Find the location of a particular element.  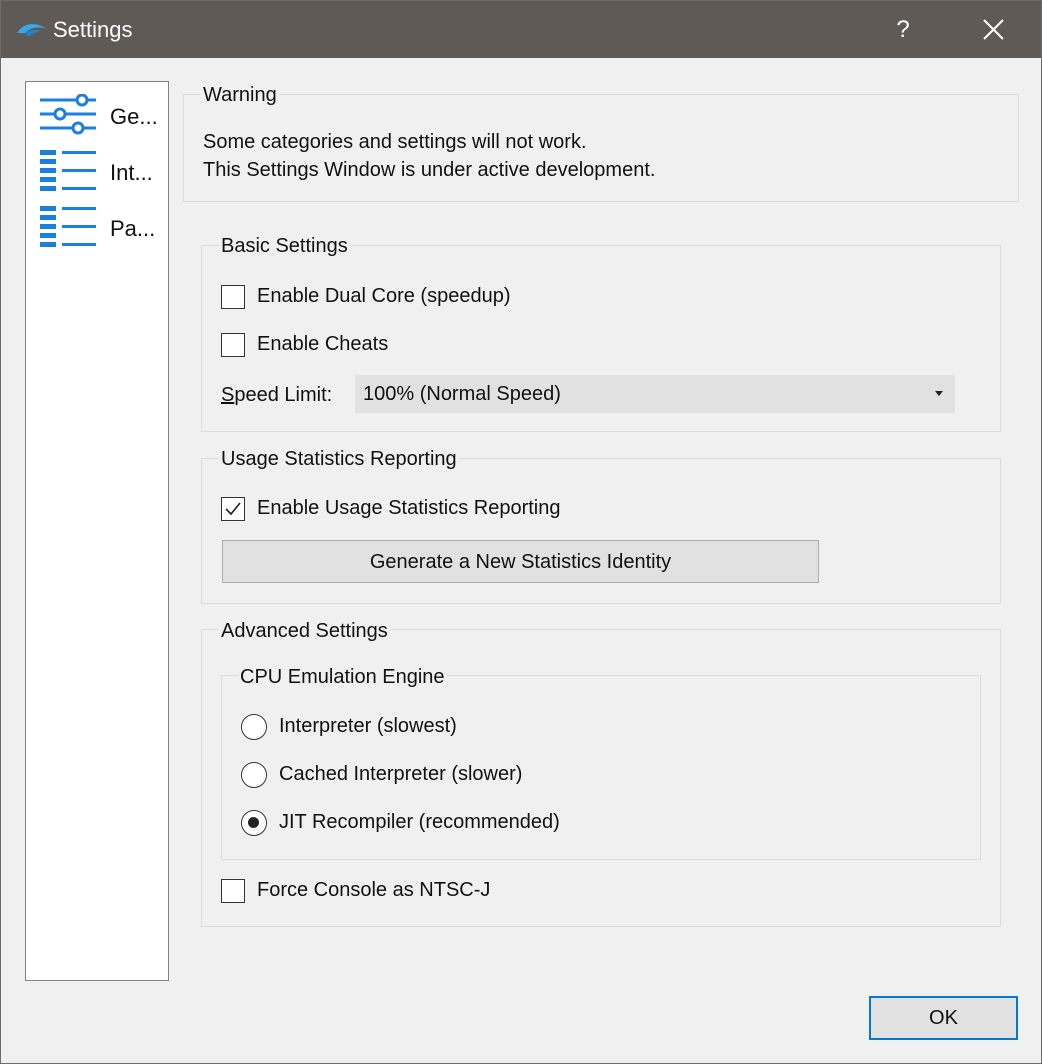

dual-core-checkbox: Enable Dual Core (speedup) is located at coordinates (381, 298).